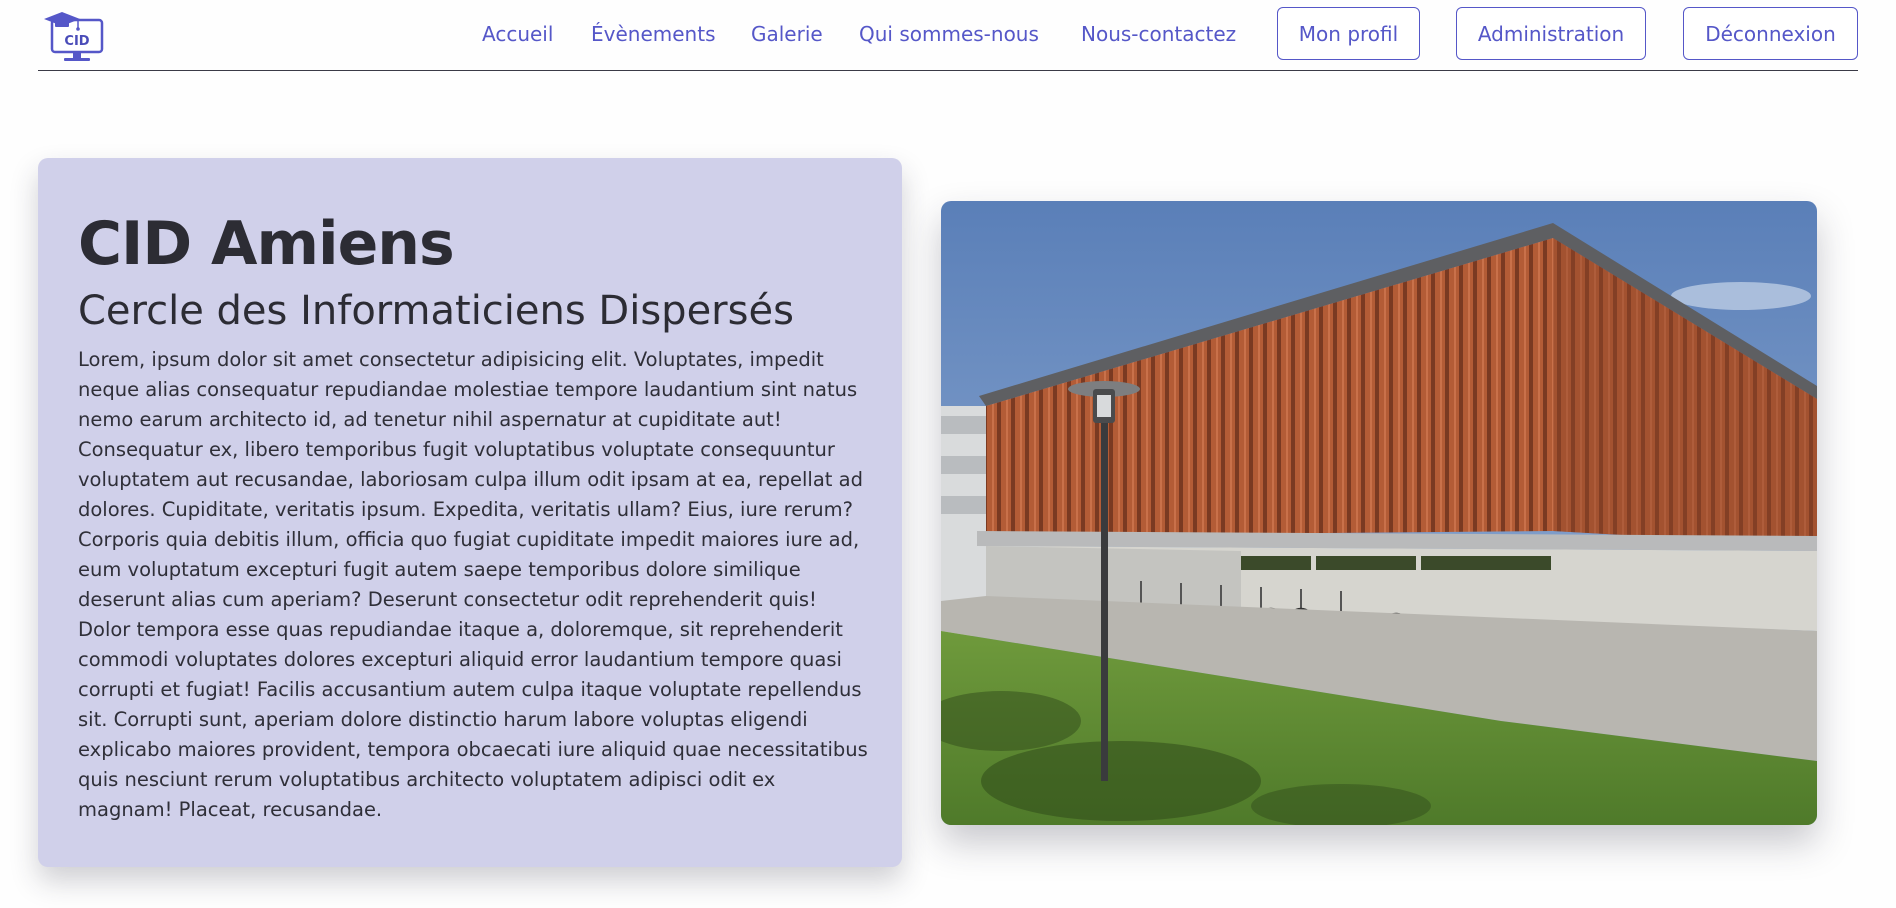  Describe the element at coordinates (1158, 34) in the screenshot. I see `nav-link-nous-contactez: Nous-contactez` at that location.